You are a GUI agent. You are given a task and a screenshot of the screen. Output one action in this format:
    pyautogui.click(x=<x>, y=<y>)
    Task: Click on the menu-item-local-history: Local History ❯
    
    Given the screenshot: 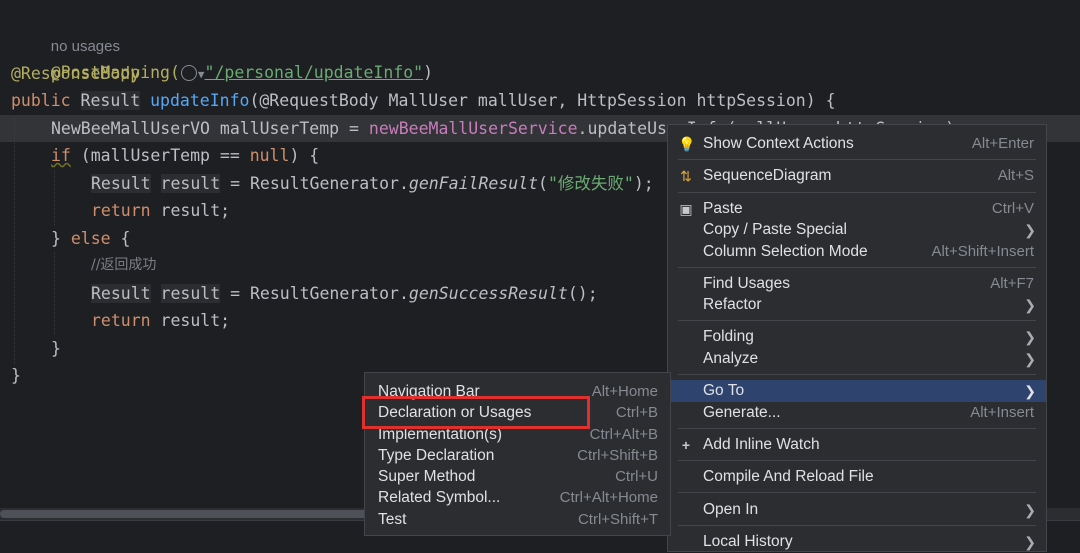 What is the action you would take?
    pyautogui.click(x=857, y=542)
    